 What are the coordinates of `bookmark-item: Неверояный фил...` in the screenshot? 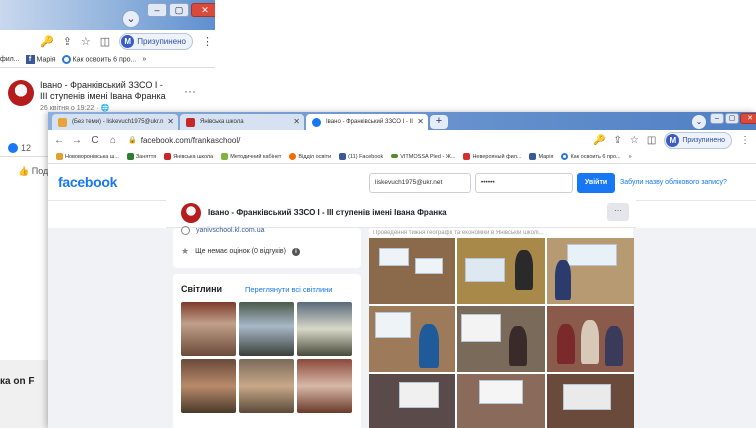 It's located at (492, 156).